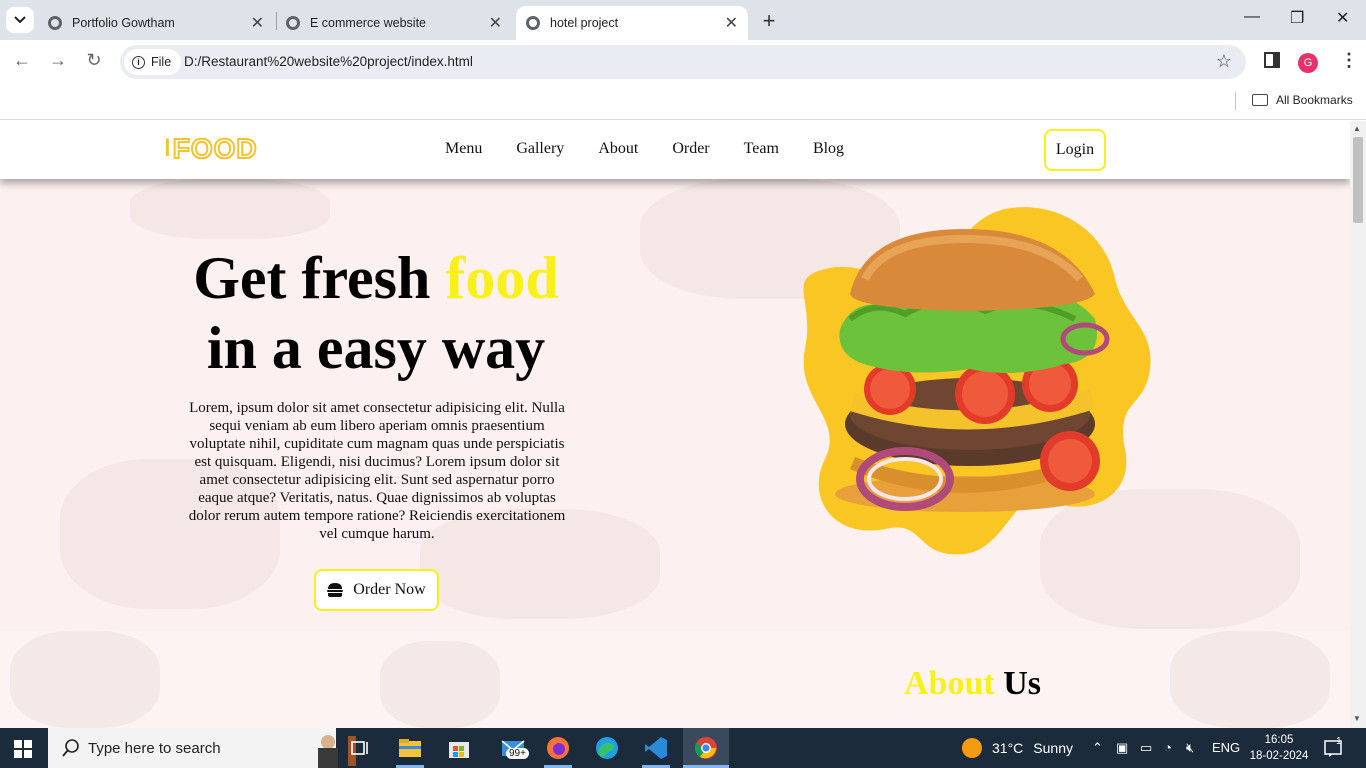  I want to click on tab-title: Portfolio Gowtham, so click(123, 23).